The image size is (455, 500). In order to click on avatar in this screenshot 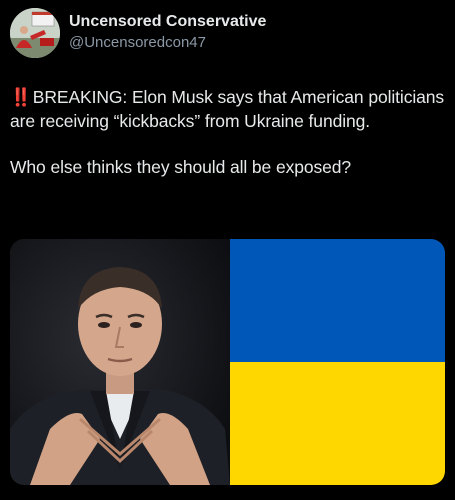, I will do `click(35, 33)`.